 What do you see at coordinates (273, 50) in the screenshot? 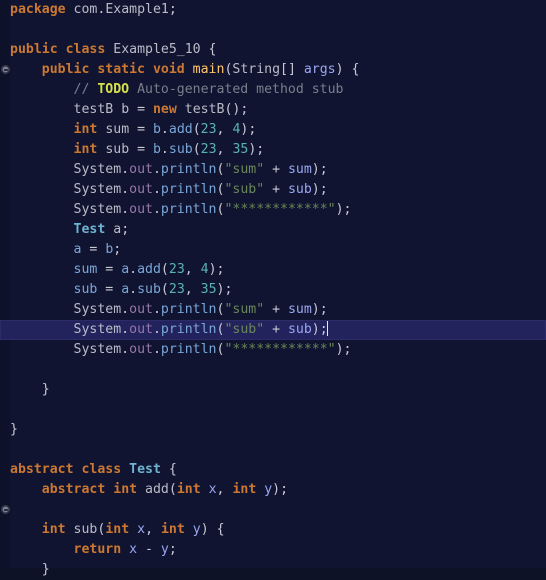
I see `code-line: public class Example5_10 {` at bounding box center [273, 50].